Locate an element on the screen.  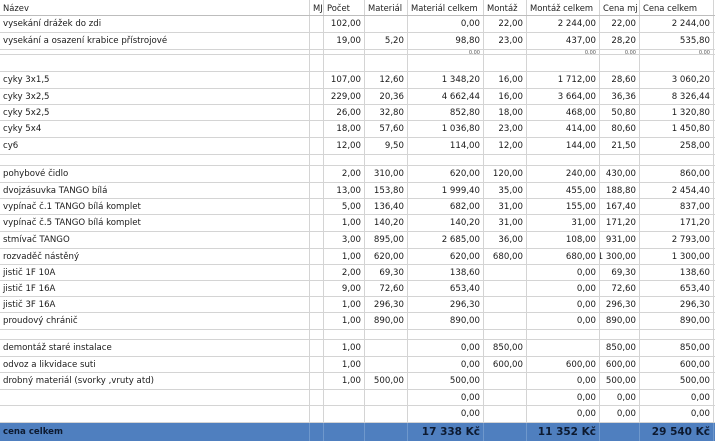
cell-montaz-celkem: 600,00 is located at coordinates (563, 364).